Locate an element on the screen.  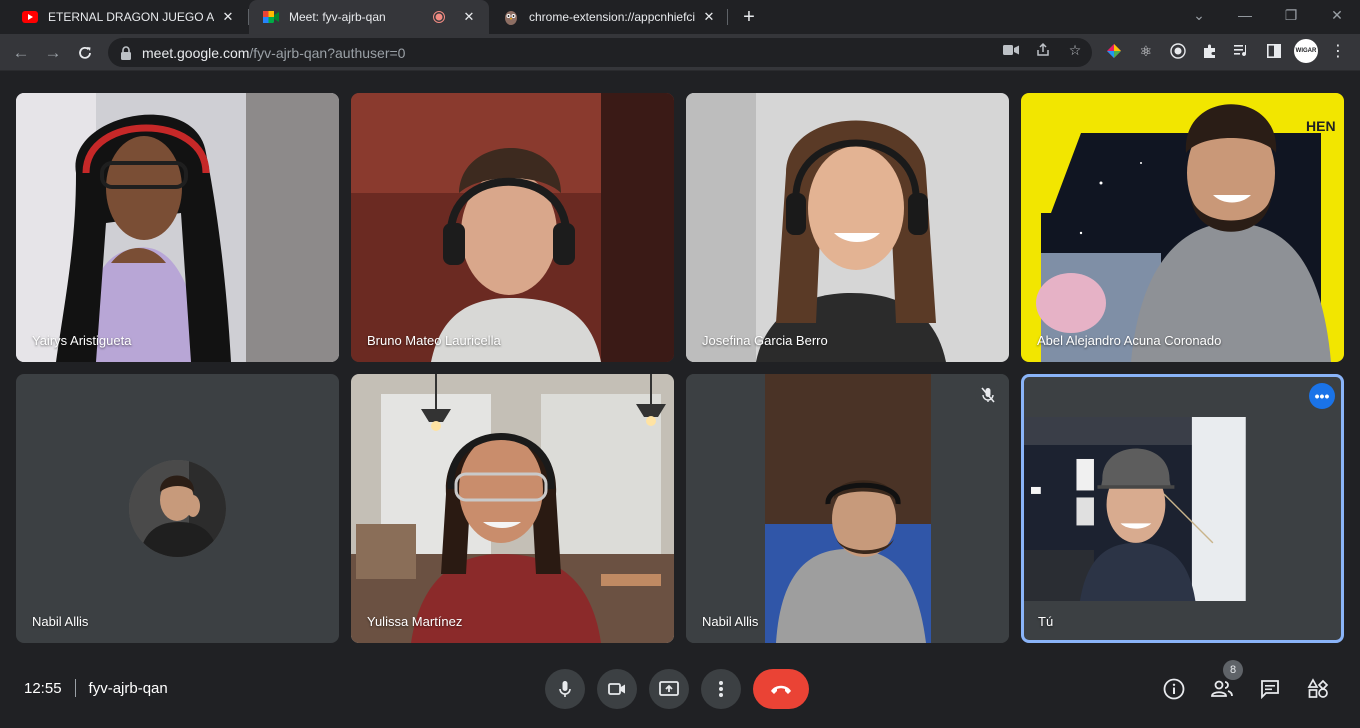
owl-icon is located at coordinates (511, 17).